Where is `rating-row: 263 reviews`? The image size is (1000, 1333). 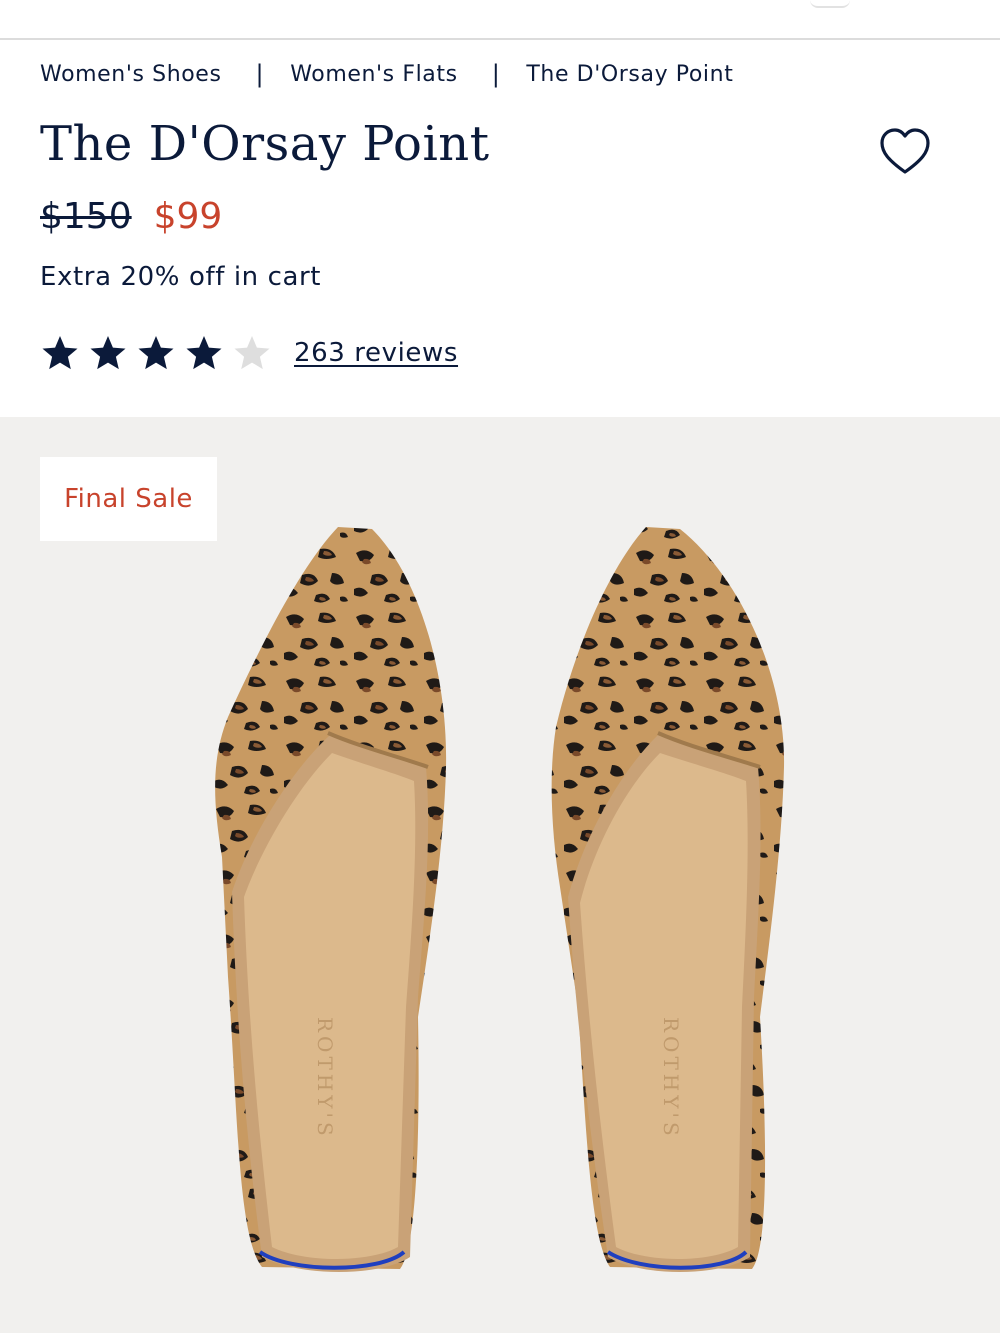
rating-row: 263 reviews is located at coordinates (249, 353).